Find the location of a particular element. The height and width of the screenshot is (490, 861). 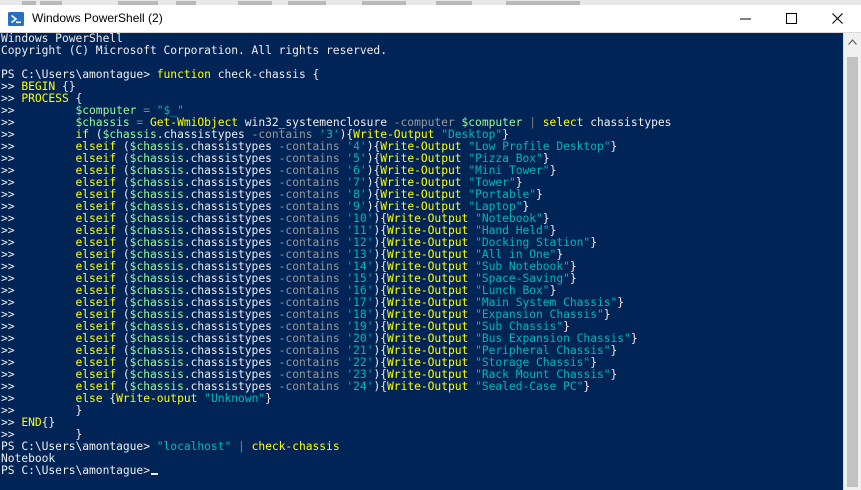

console-line: >> END{} is located at coordinates (422, 423).